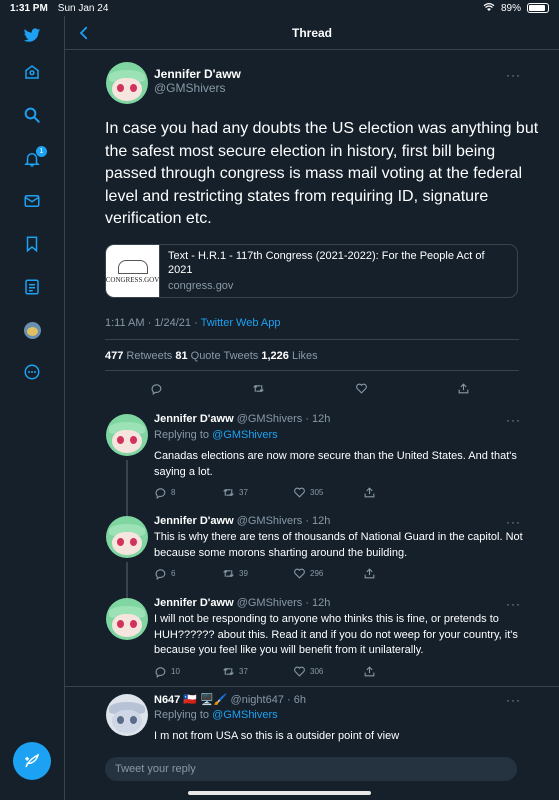  Describe the element at coordinates (32, 761) in the screenshot. I see `compose-tweet-button` at that location.